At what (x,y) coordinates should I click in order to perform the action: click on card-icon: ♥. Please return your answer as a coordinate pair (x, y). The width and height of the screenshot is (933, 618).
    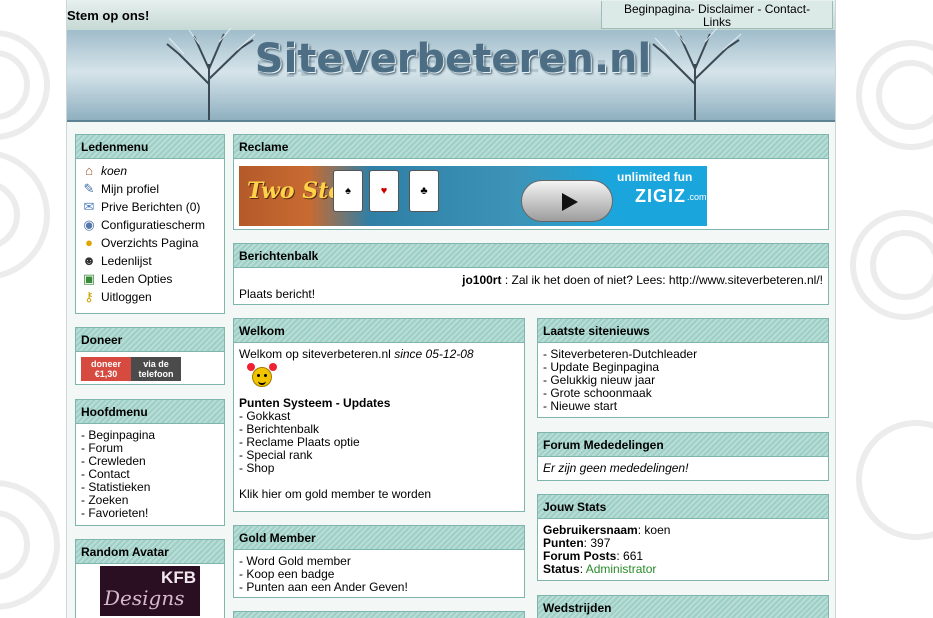
    Looking at the image, I should click on (384, 191).